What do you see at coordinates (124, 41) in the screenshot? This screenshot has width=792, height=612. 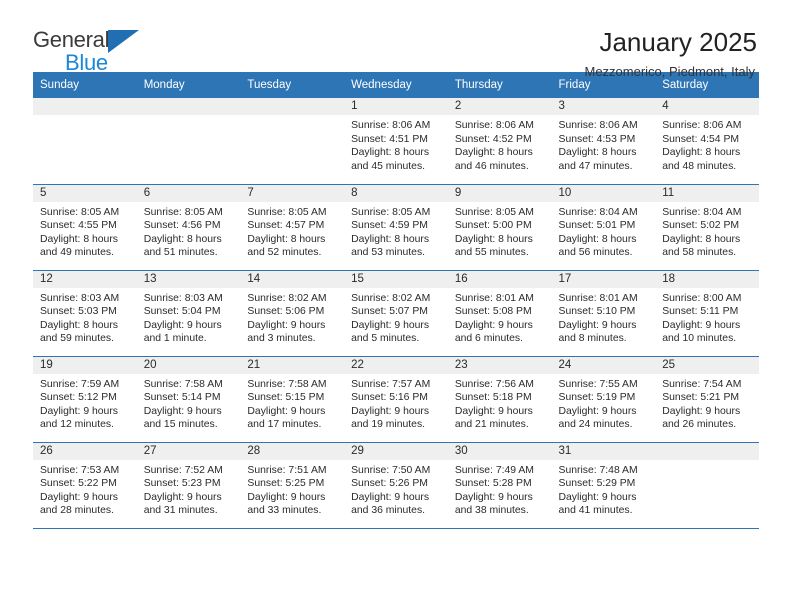 I see `triangle-icon` at bounding box center [124, 41].